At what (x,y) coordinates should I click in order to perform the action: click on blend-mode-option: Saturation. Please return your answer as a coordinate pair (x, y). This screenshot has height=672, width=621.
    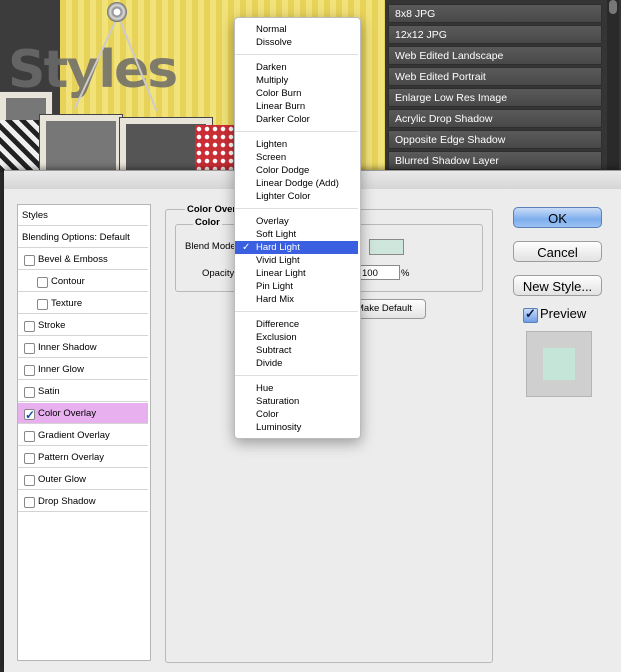
    Looking at the image, I should click on (296, 401).